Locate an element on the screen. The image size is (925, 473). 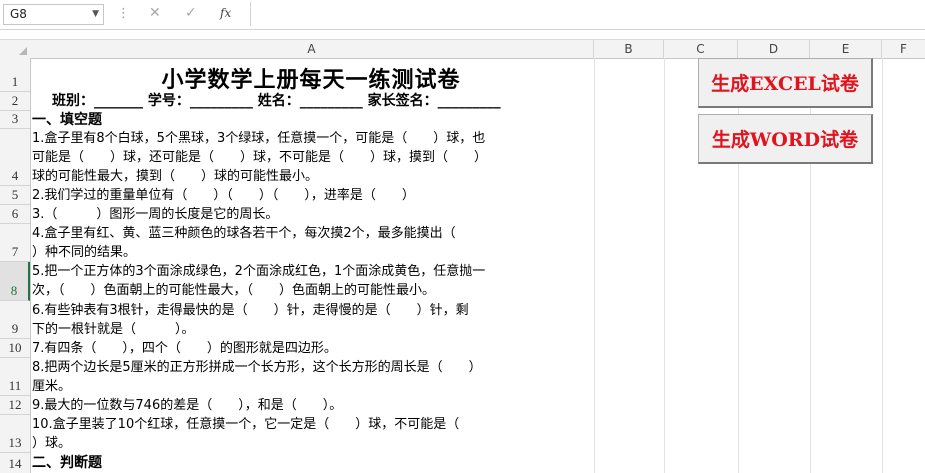
row-header-4: 4 is located at coordinates (15, 157).